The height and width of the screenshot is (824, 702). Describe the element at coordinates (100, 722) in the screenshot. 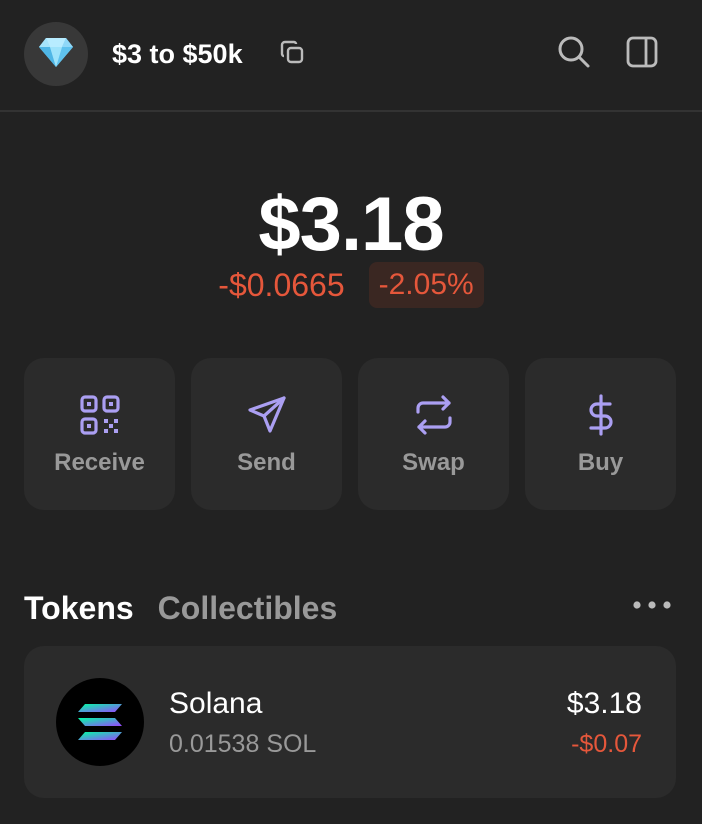

I see `solana-logo-icon` at that location.